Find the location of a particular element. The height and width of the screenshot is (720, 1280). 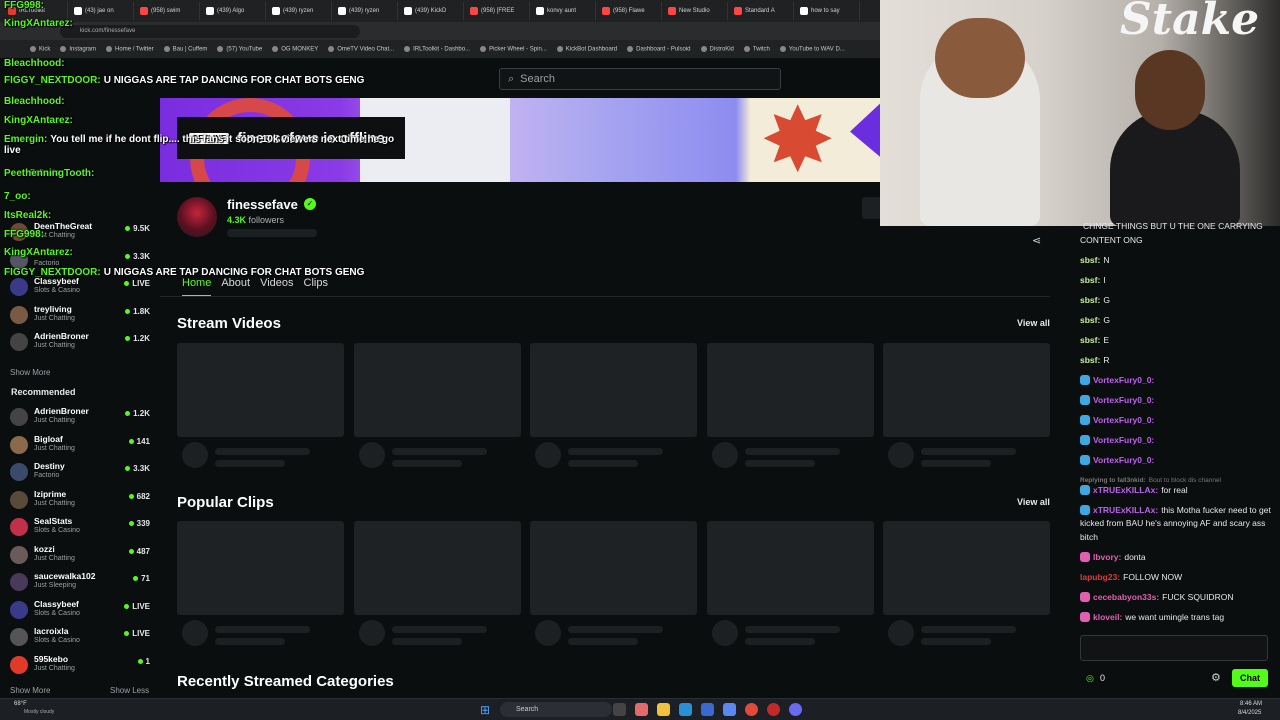

bookmark-item: Kick is located at coordinates (40, 49).